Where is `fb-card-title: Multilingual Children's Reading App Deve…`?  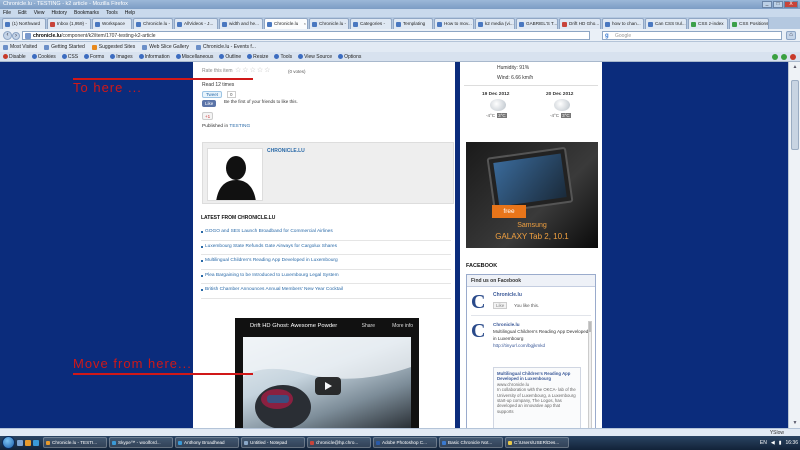
fb-card-title: Multilingual Children's Reading App Deve… is located at coordinates (537, 376).